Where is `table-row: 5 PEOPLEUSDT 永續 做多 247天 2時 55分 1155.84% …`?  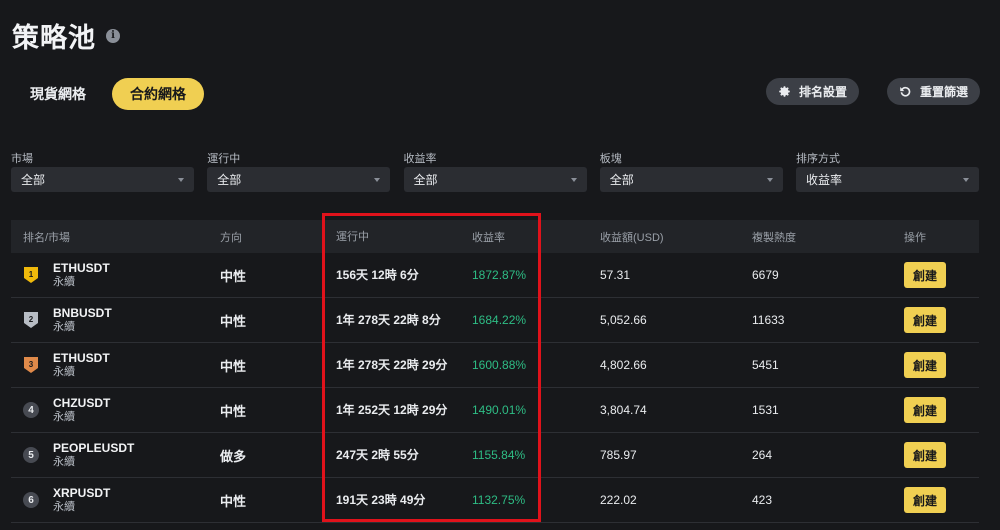
table-row: 5 PEOPLEUSDT 永續 做多 247天 2時 55分 1155.84% … is located at coordinates (495, 455).